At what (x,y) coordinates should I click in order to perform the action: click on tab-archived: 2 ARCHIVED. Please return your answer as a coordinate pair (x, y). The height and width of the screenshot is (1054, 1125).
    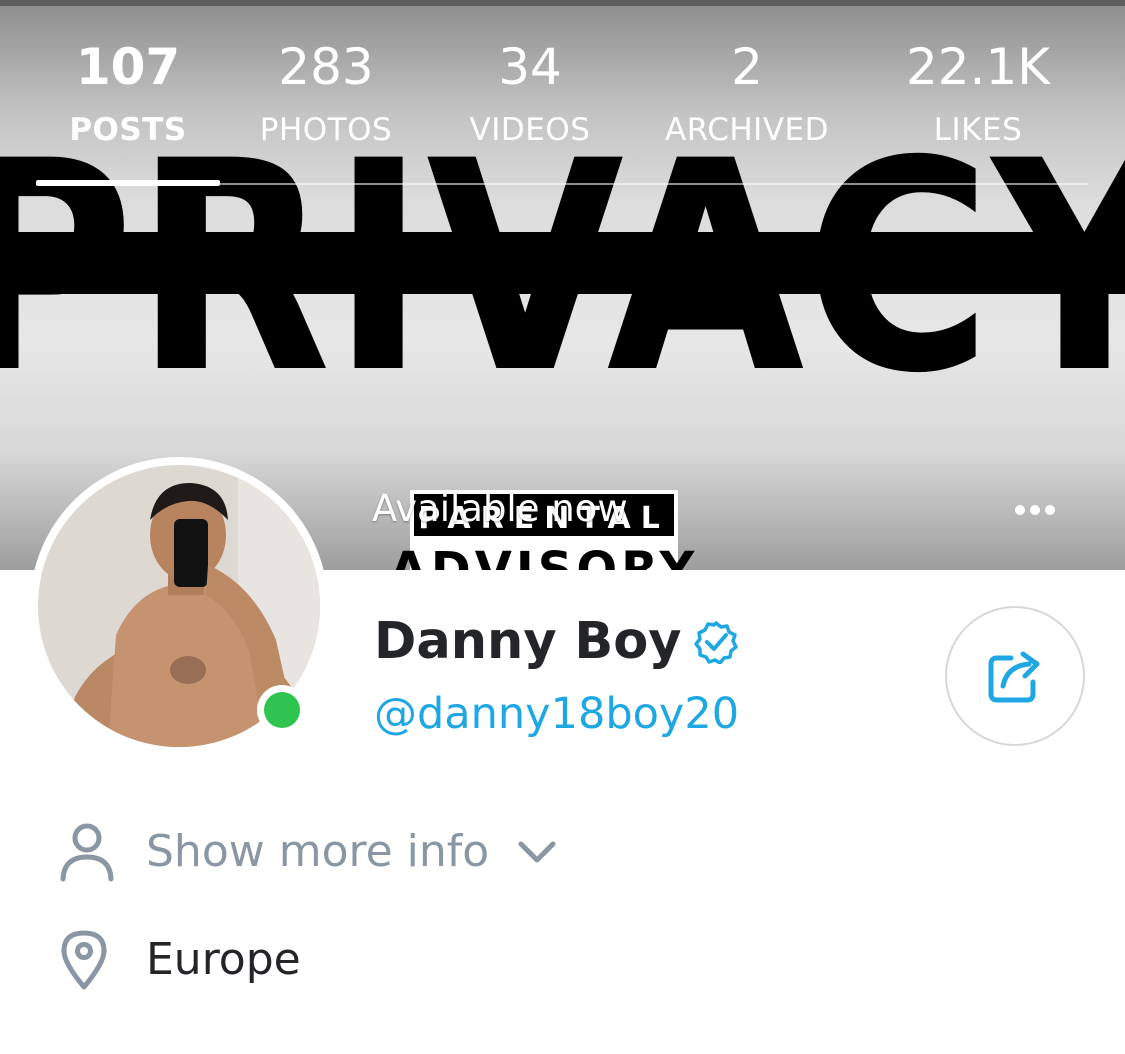
    Looking at the image, I should click on (747, 93).